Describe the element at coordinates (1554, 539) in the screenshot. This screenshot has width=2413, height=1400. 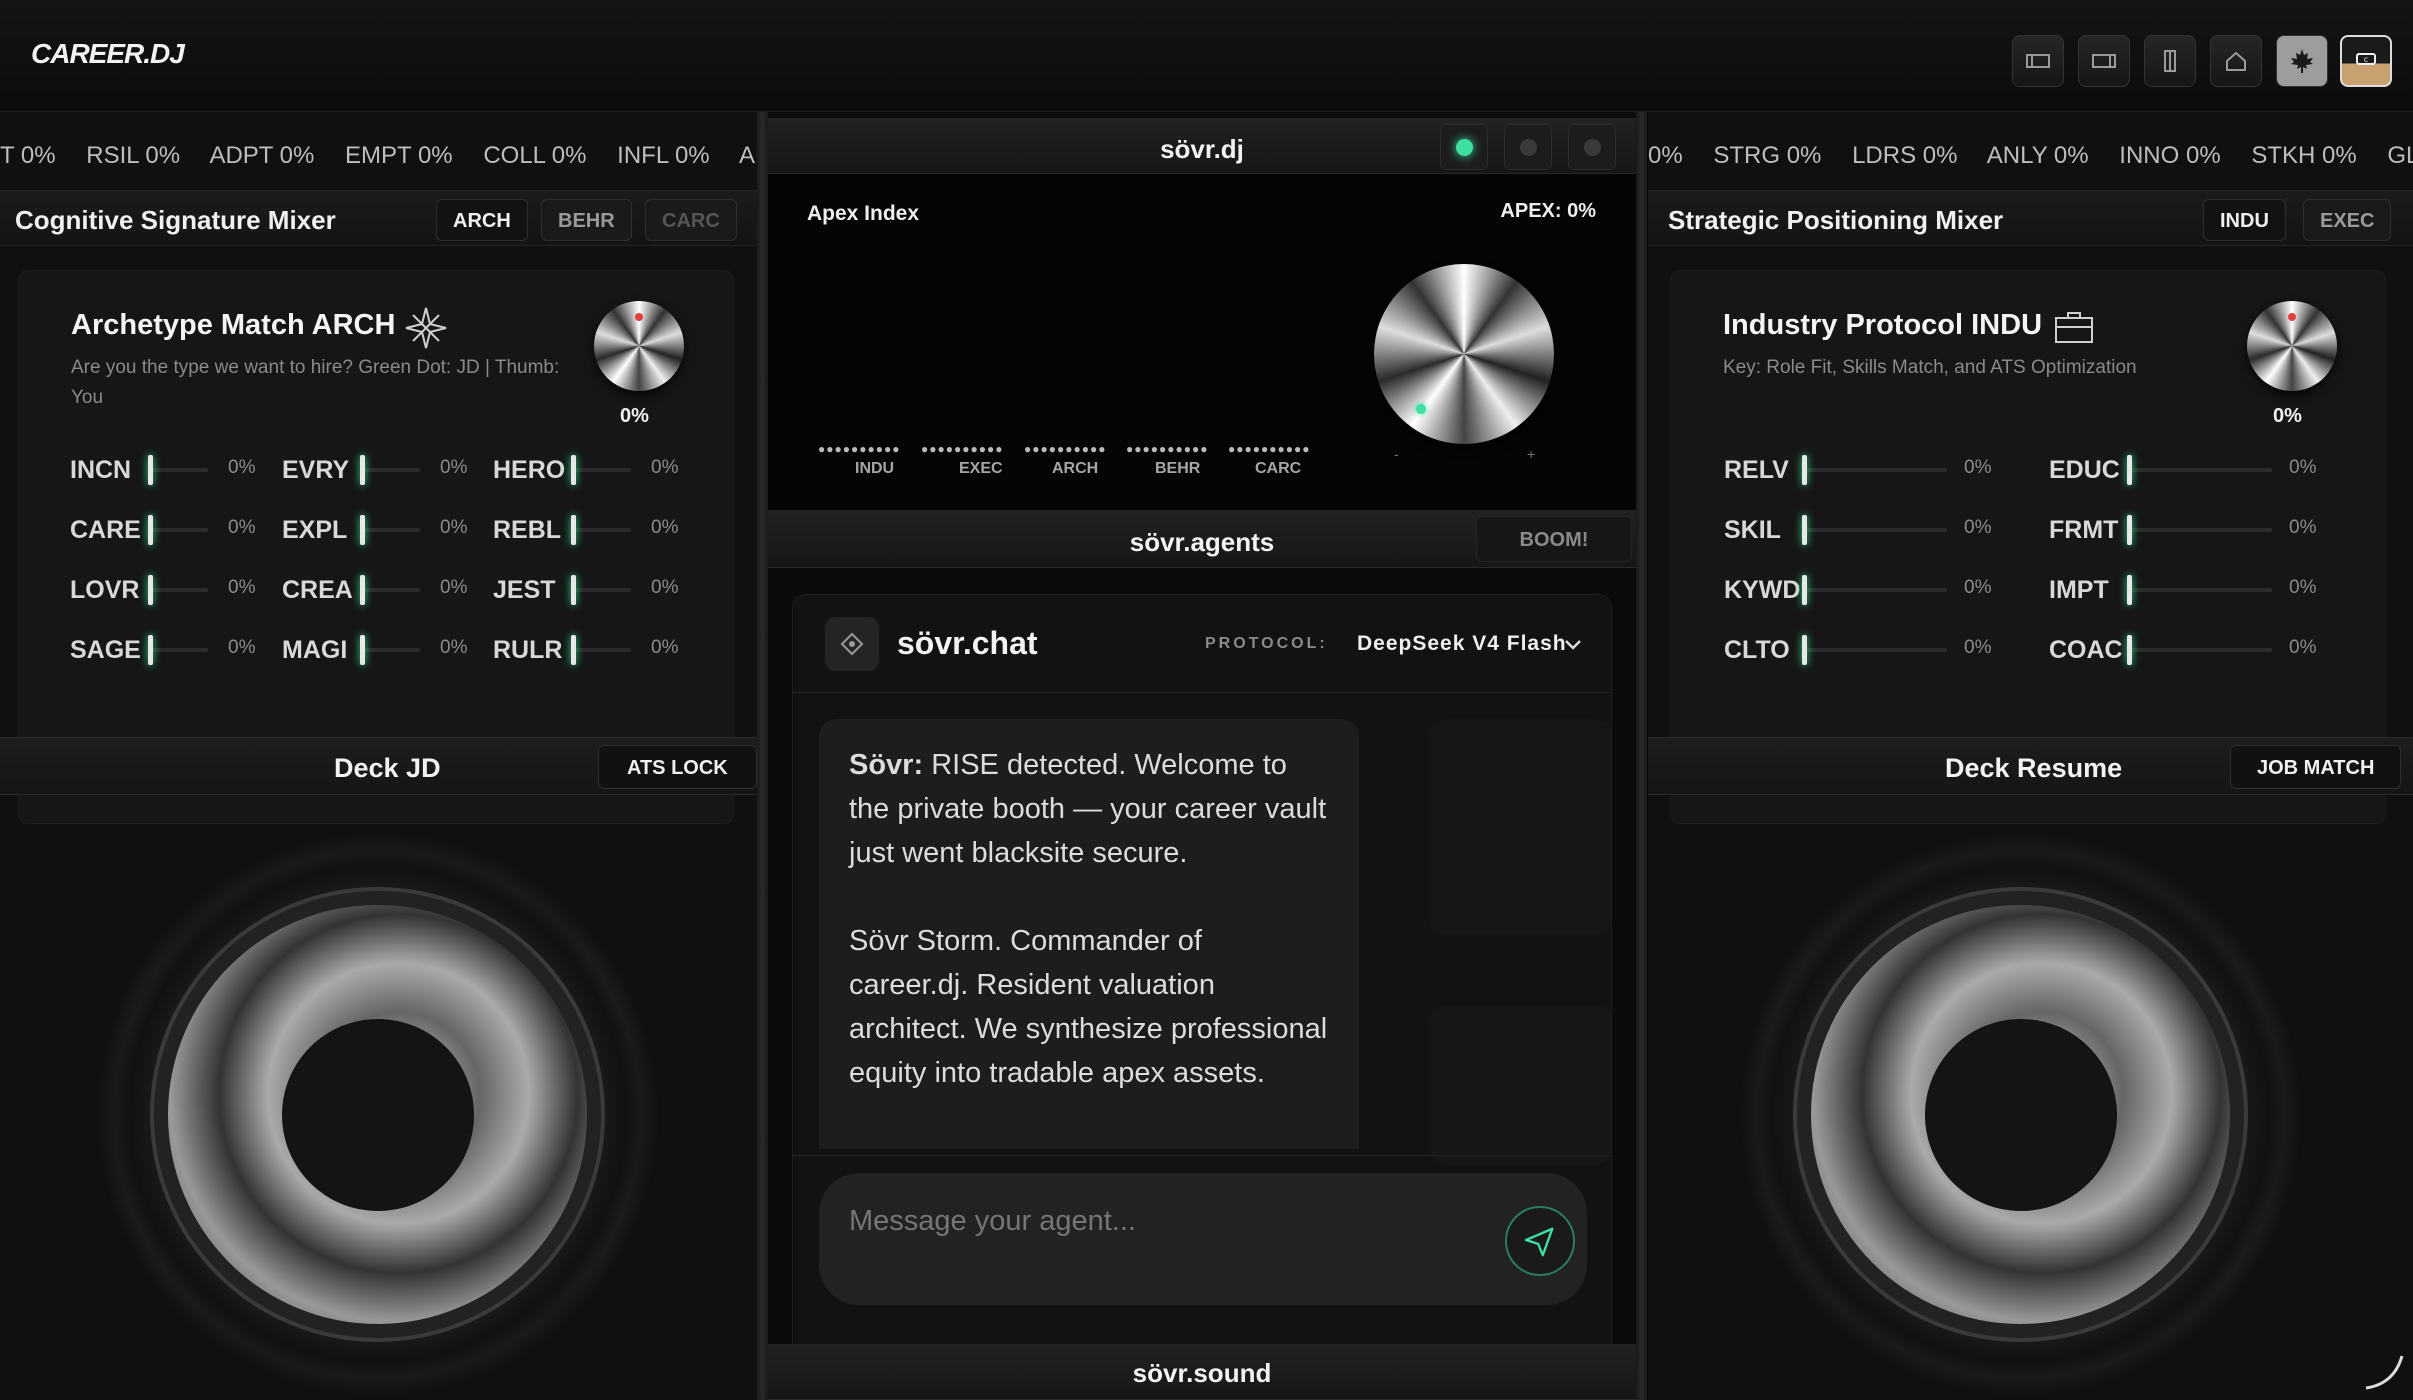
I see `boom-button: BOOM!` at that location.